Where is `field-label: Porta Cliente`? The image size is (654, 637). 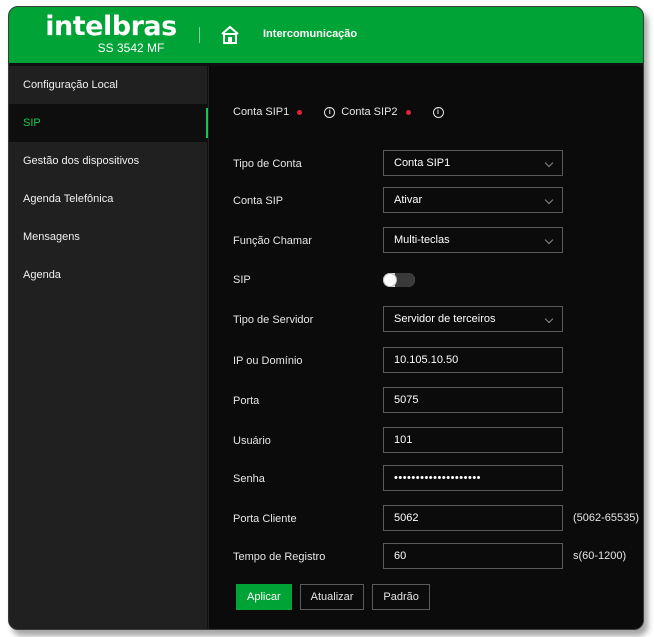 field-label: Porta Cliente is located at coordinates (265, 519).